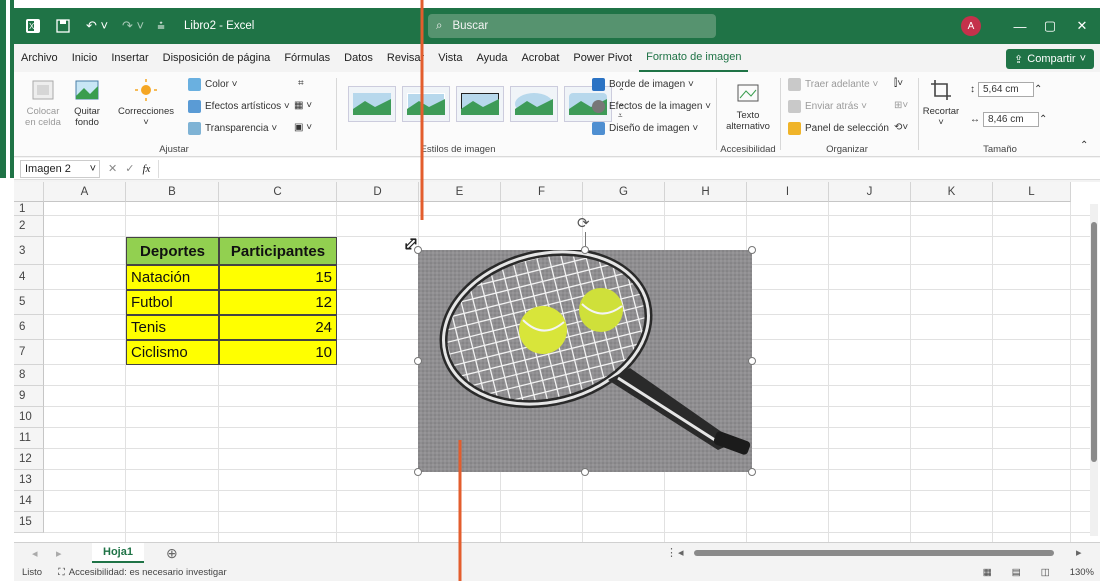 The image size is (1106, 581). I want to click on vertical-scrollbar, so click(1094, 370).